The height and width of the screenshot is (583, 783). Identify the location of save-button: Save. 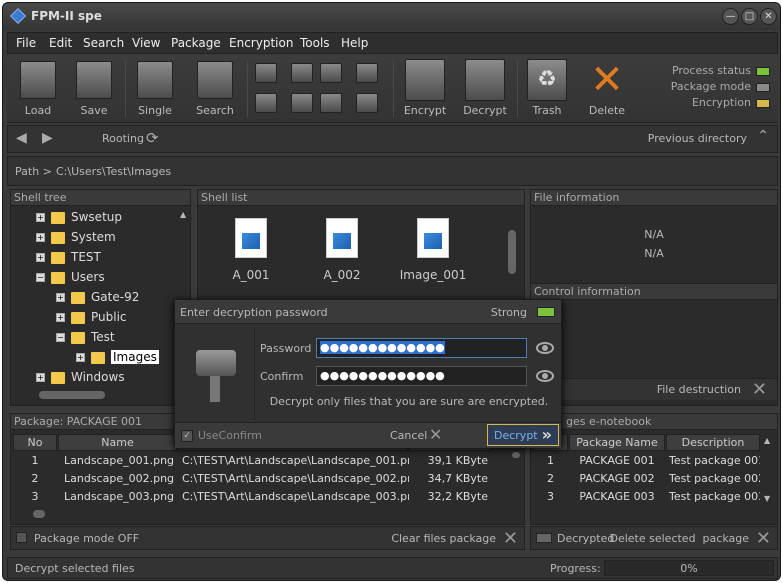
(94, 89).